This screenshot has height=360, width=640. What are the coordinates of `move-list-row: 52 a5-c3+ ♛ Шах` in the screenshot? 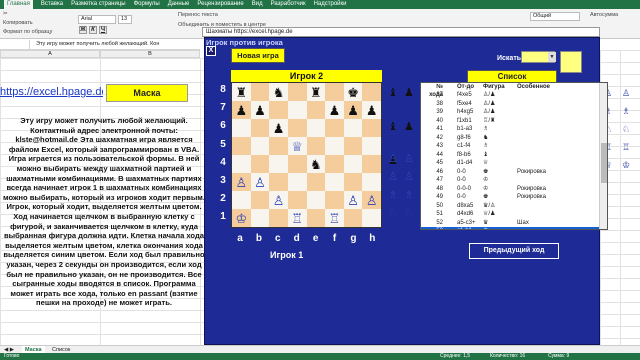 It's located at (514, 223).